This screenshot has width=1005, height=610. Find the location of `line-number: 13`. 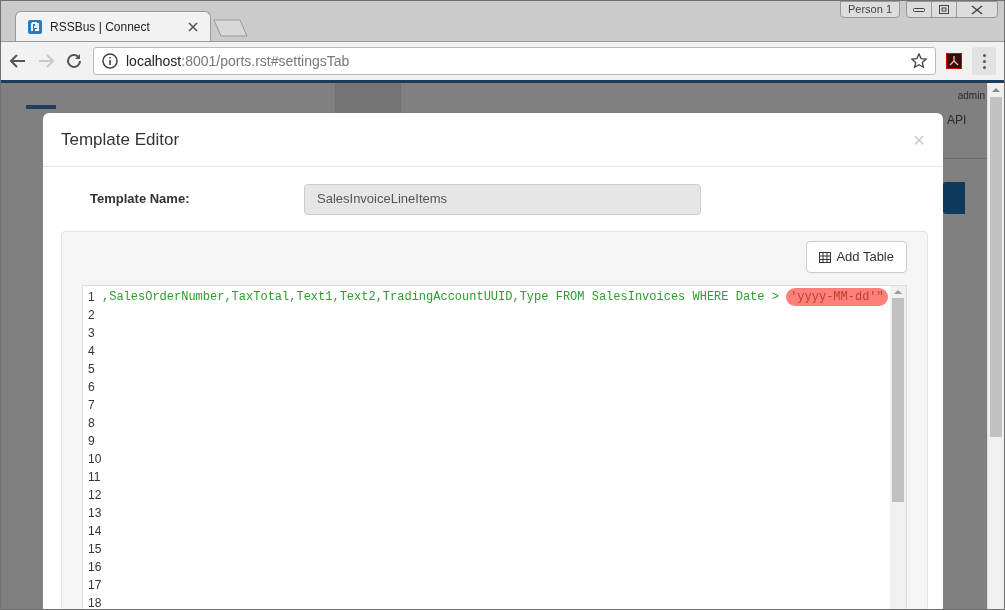

line-number: 13 is located at coordinates (94, 513).